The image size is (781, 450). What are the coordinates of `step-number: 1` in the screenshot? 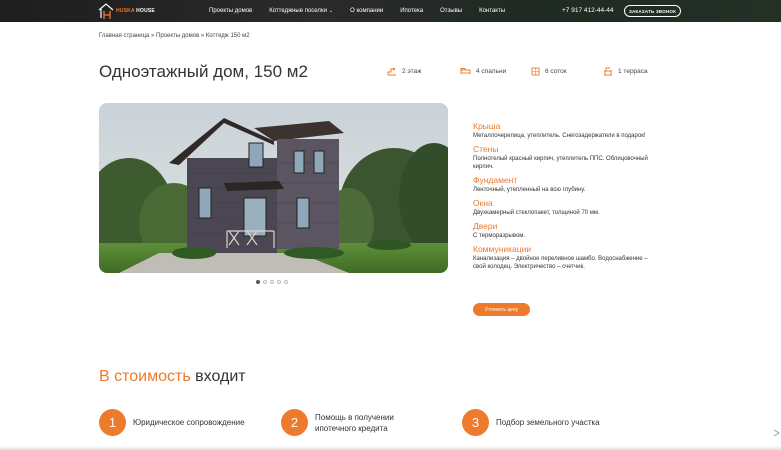 It's located at (112, 422).